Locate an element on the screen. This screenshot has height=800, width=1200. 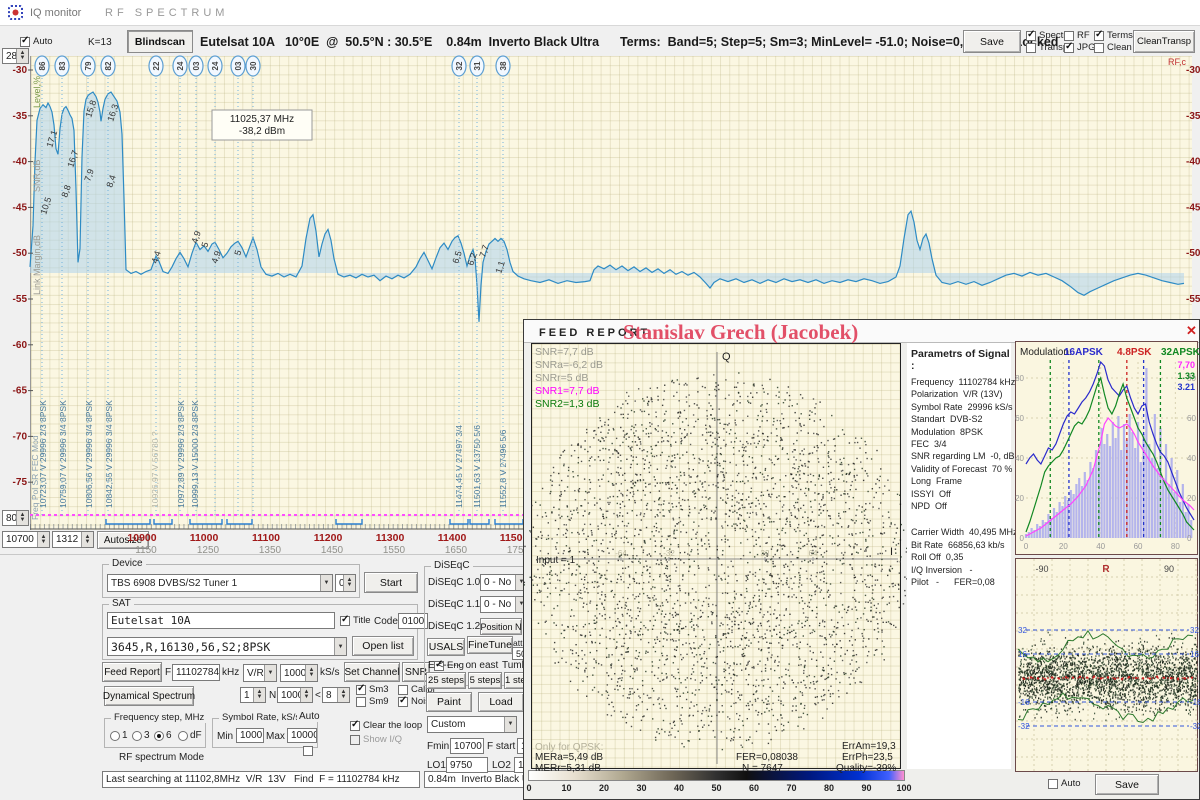
jpg-checkbox: JPG is located at coordinates (1079, 47).